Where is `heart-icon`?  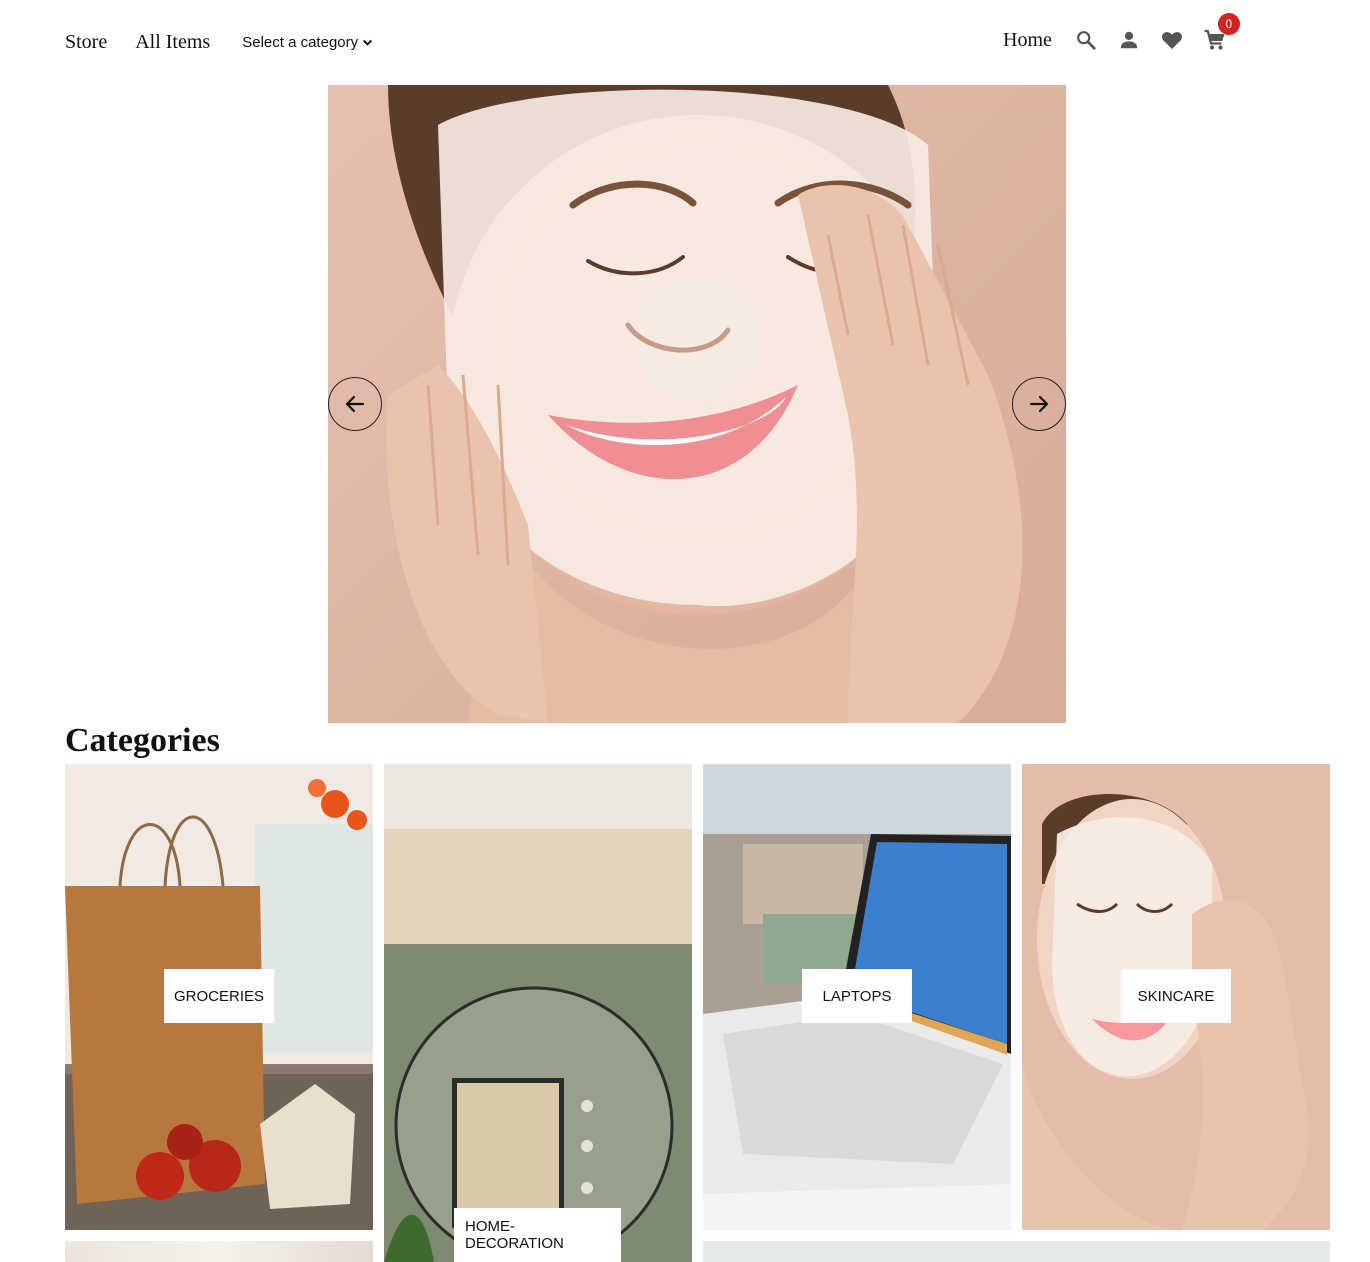
heart-icon is located at coordinates (1171, 40).